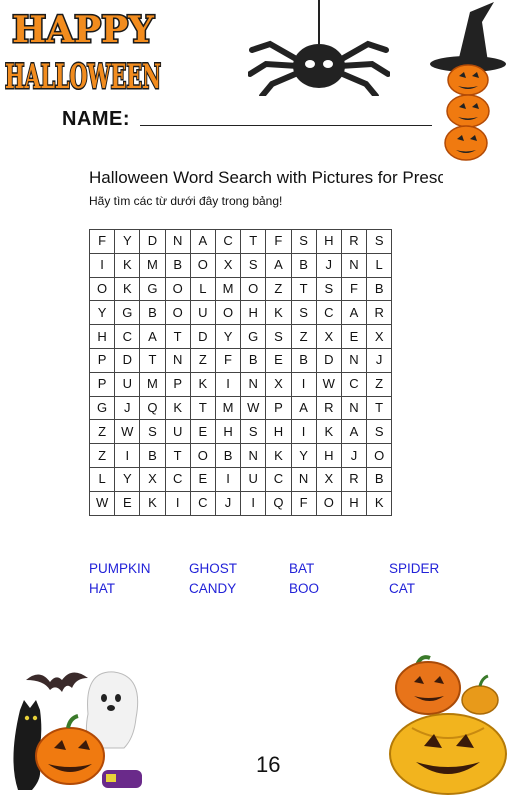  What do you see at coordinates (120, 568) in the screenshot?
I see `word-list-item: PUMPKIN` at bounding box center [120, 568].